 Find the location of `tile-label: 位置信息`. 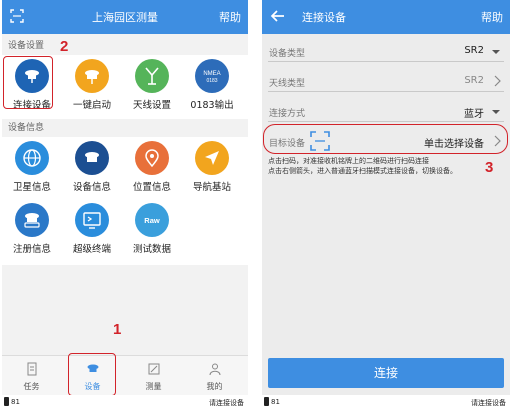

tile-label: 位置信息 is located at coordinates (151, 187).